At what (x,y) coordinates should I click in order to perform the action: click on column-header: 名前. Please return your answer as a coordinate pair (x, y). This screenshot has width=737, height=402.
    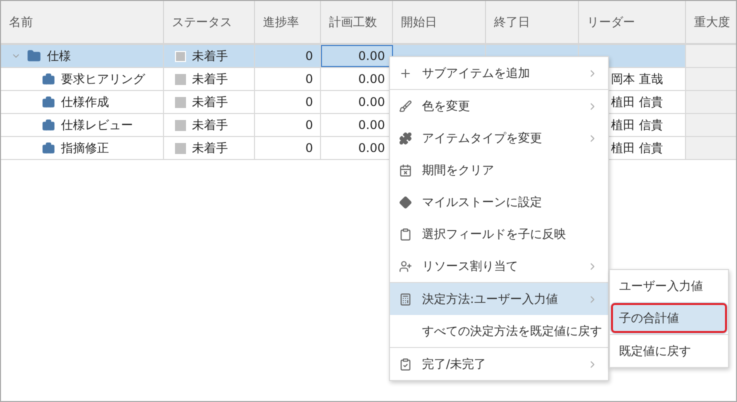
    Looking at the image, I should click on (82, 22).